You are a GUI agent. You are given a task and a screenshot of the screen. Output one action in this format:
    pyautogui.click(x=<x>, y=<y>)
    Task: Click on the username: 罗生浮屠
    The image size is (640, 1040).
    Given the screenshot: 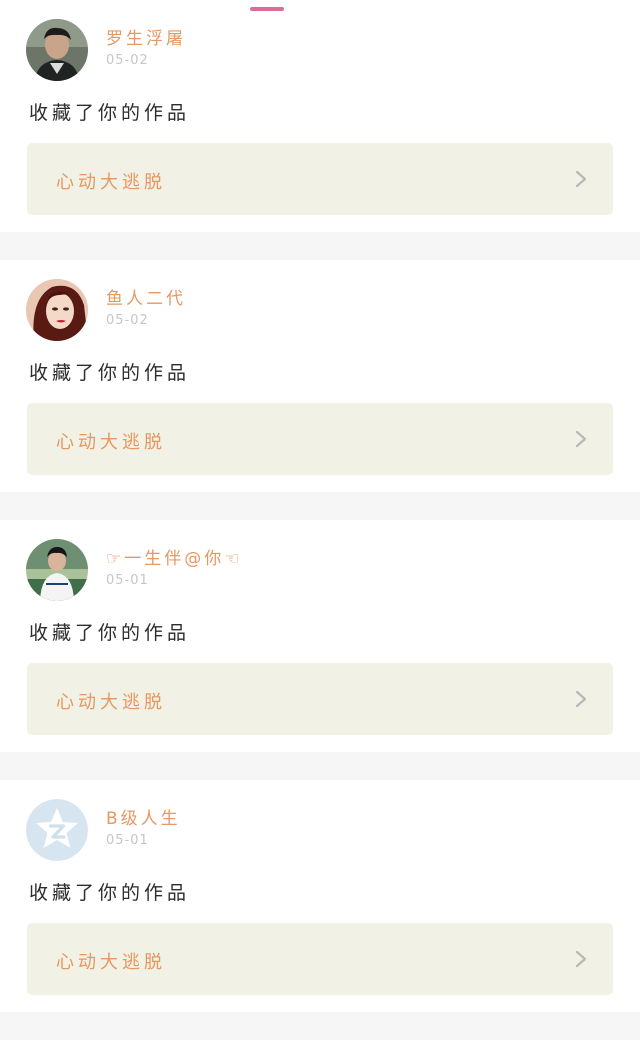 What is the action you would take?
    pyautogui.click(x=146, y=36)
    